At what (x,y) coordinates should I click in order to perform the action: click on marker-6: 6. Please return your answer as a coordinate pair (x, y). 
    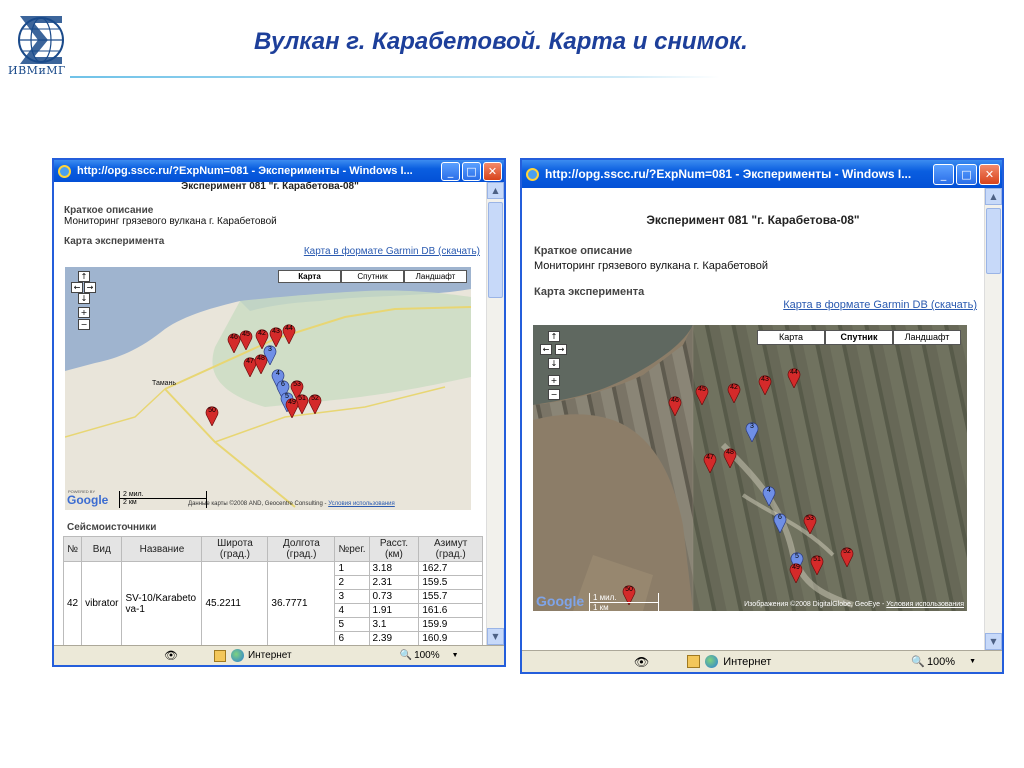
    Looking at the image, I should click on (780, 523).